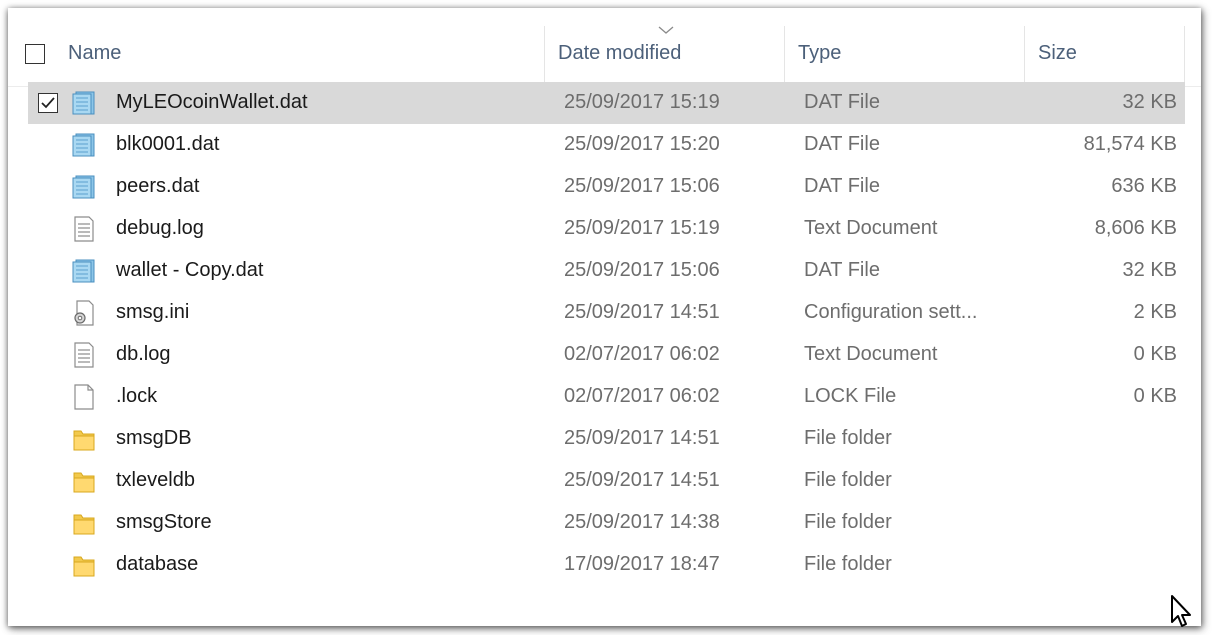 Image resolution: width=1212 pixels, height=635 pixels. What do you see at coordinates (619, 53) in the screenshot?
I see `column-header-date: Date modified` at bounding box center [619, 53].